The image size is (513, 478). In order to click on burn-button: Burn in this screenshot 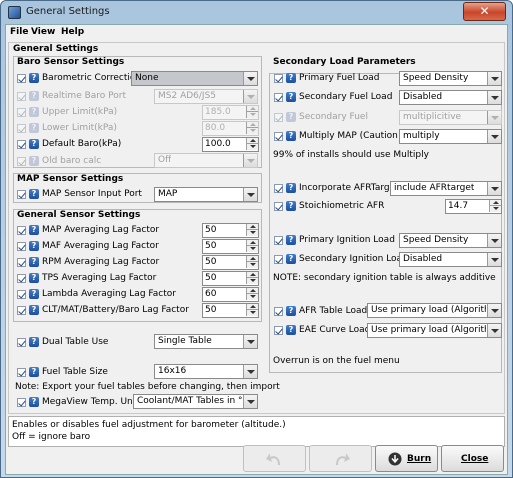, I will do `click(406, 458)`.